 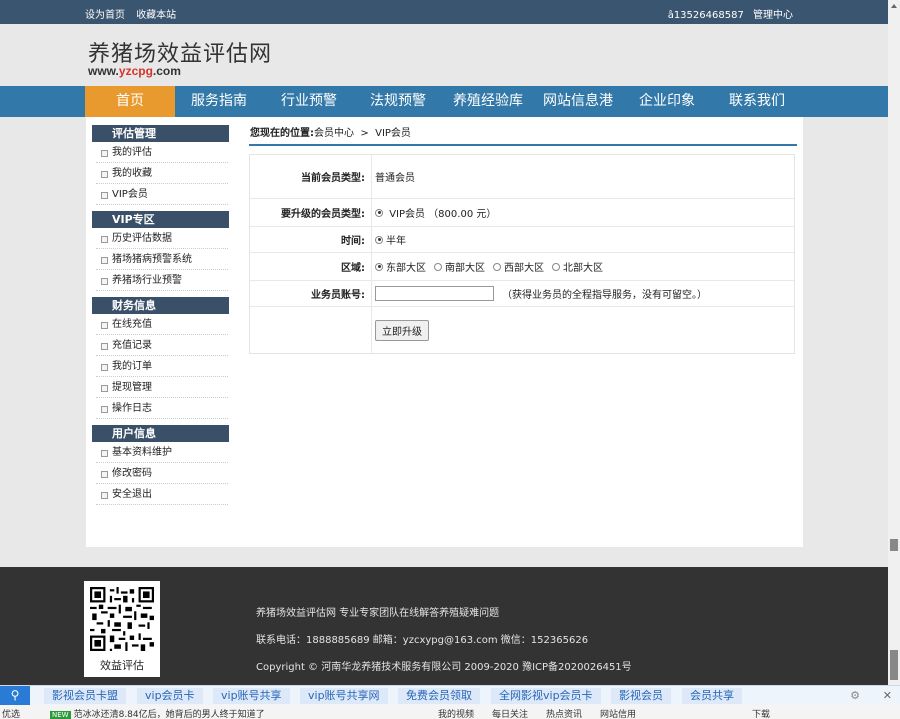 I want to click on time-option-half-year: 半年, so click(x=390, y=239).